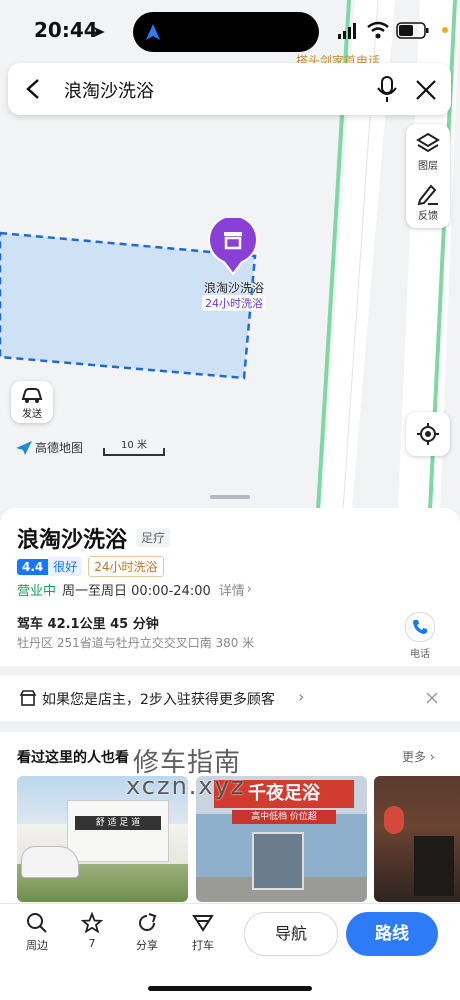  I want to click on rating-score: 4.4, so click(33, 566).